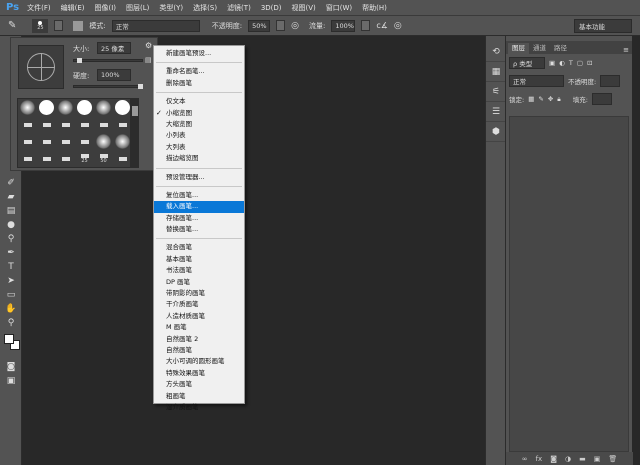 The image size is (640, 465). What do you see at coordinates (496, 132) in the screenshot?
I see `3d-panel-icon: ⬢` at bounding box center [496, 132].